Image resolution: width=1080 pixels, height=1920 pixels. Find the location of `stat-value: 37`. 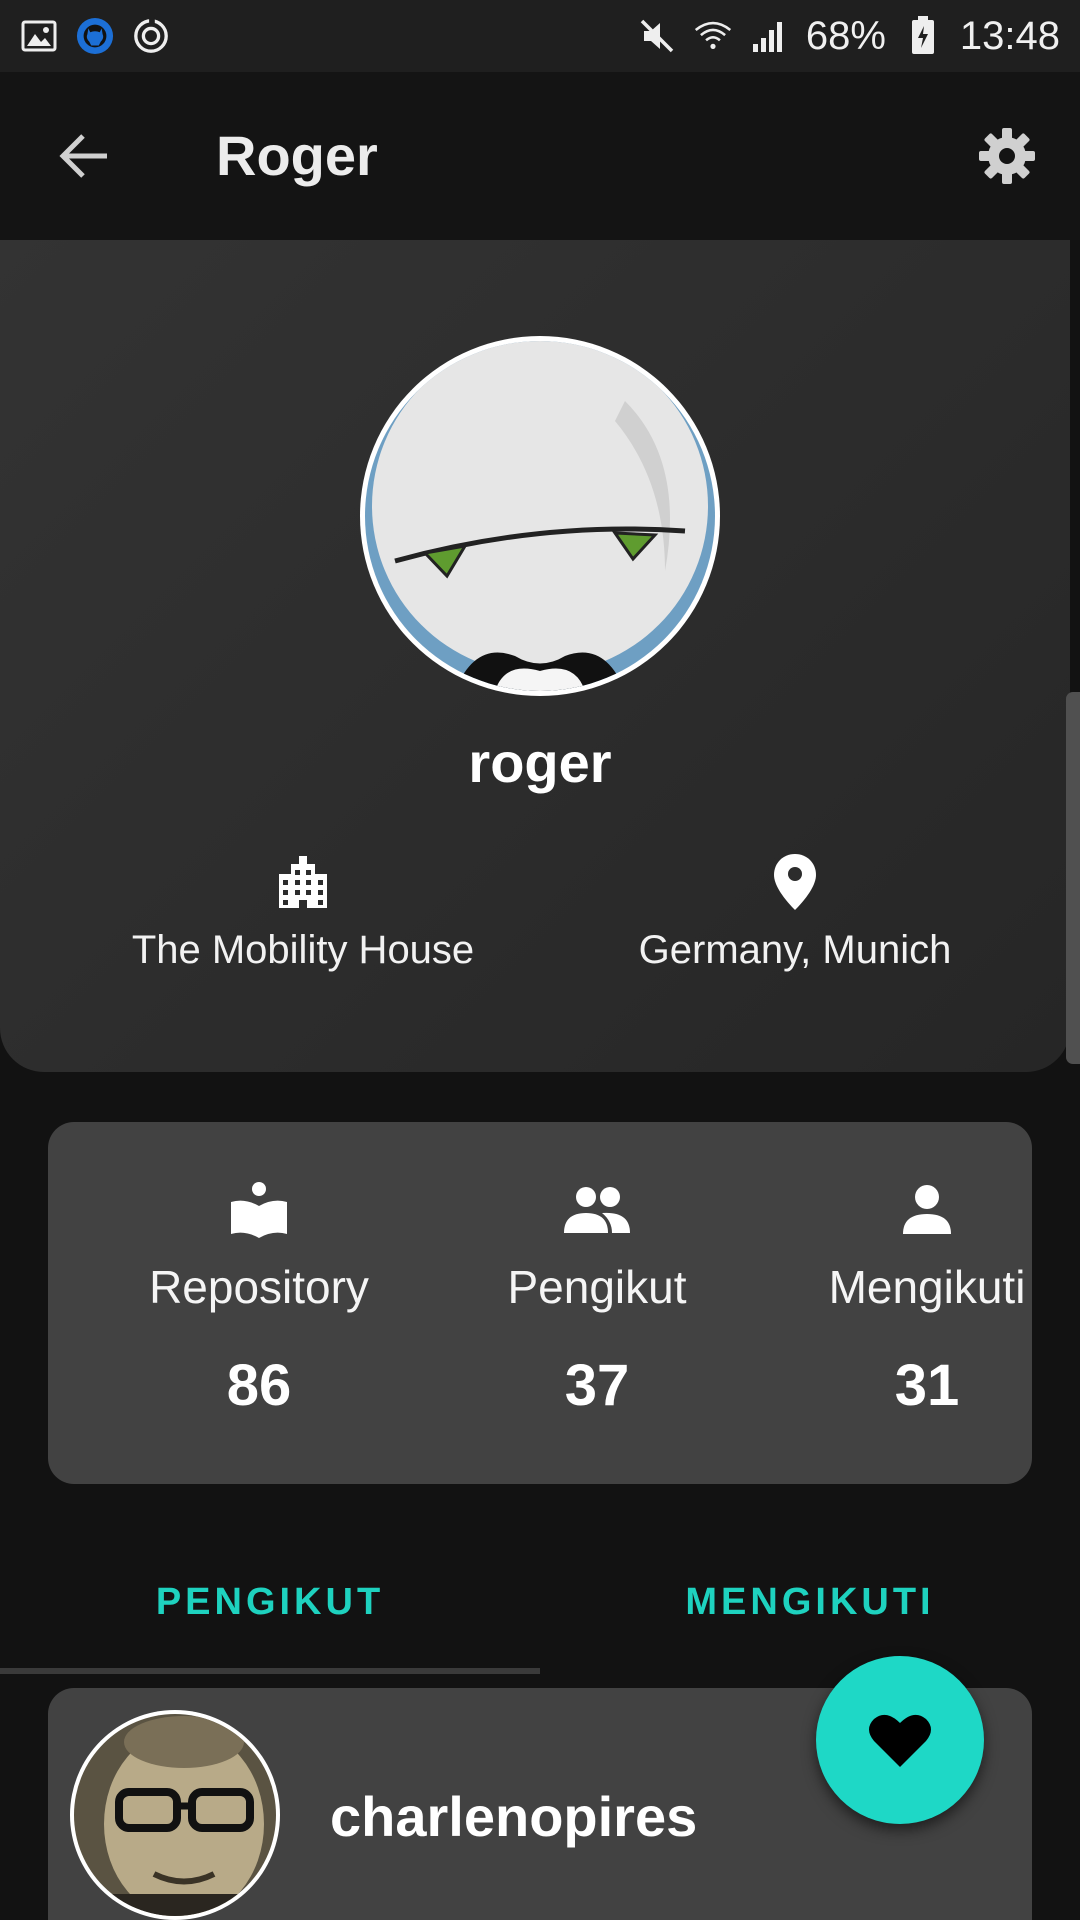

stat-value: 37 is located at coordinates (597, 1385).